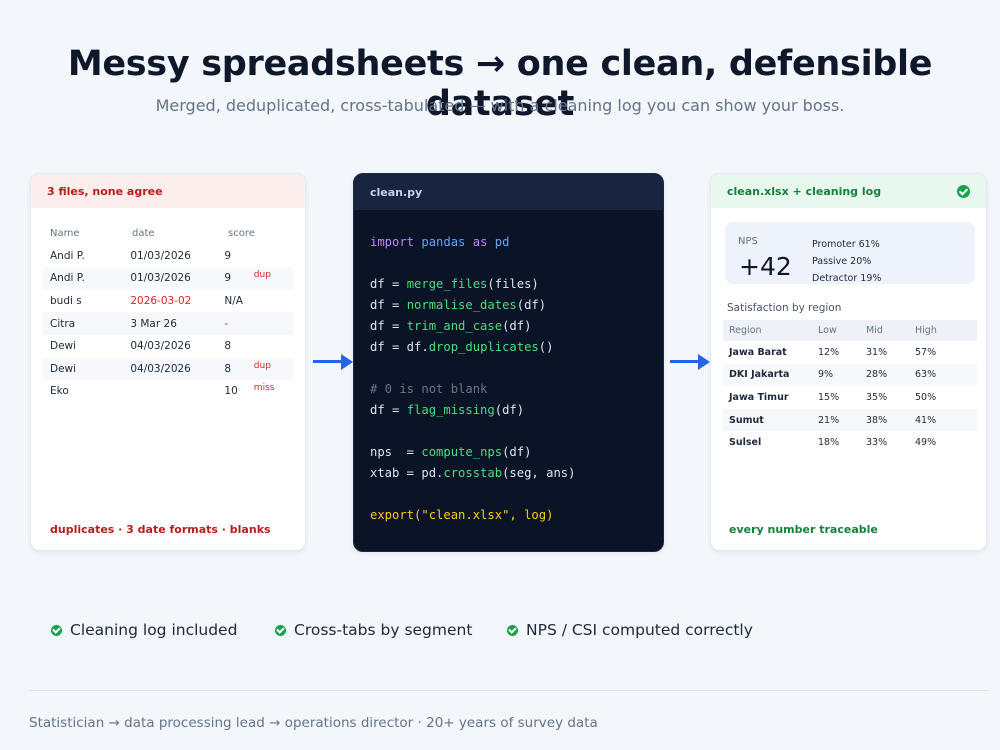 The width and height of the screenshot is (1000, 750). What do you see at coordinates (926, 330) in the screenshot?
I see `column-header-high: High` at bounding box center [926, 330].